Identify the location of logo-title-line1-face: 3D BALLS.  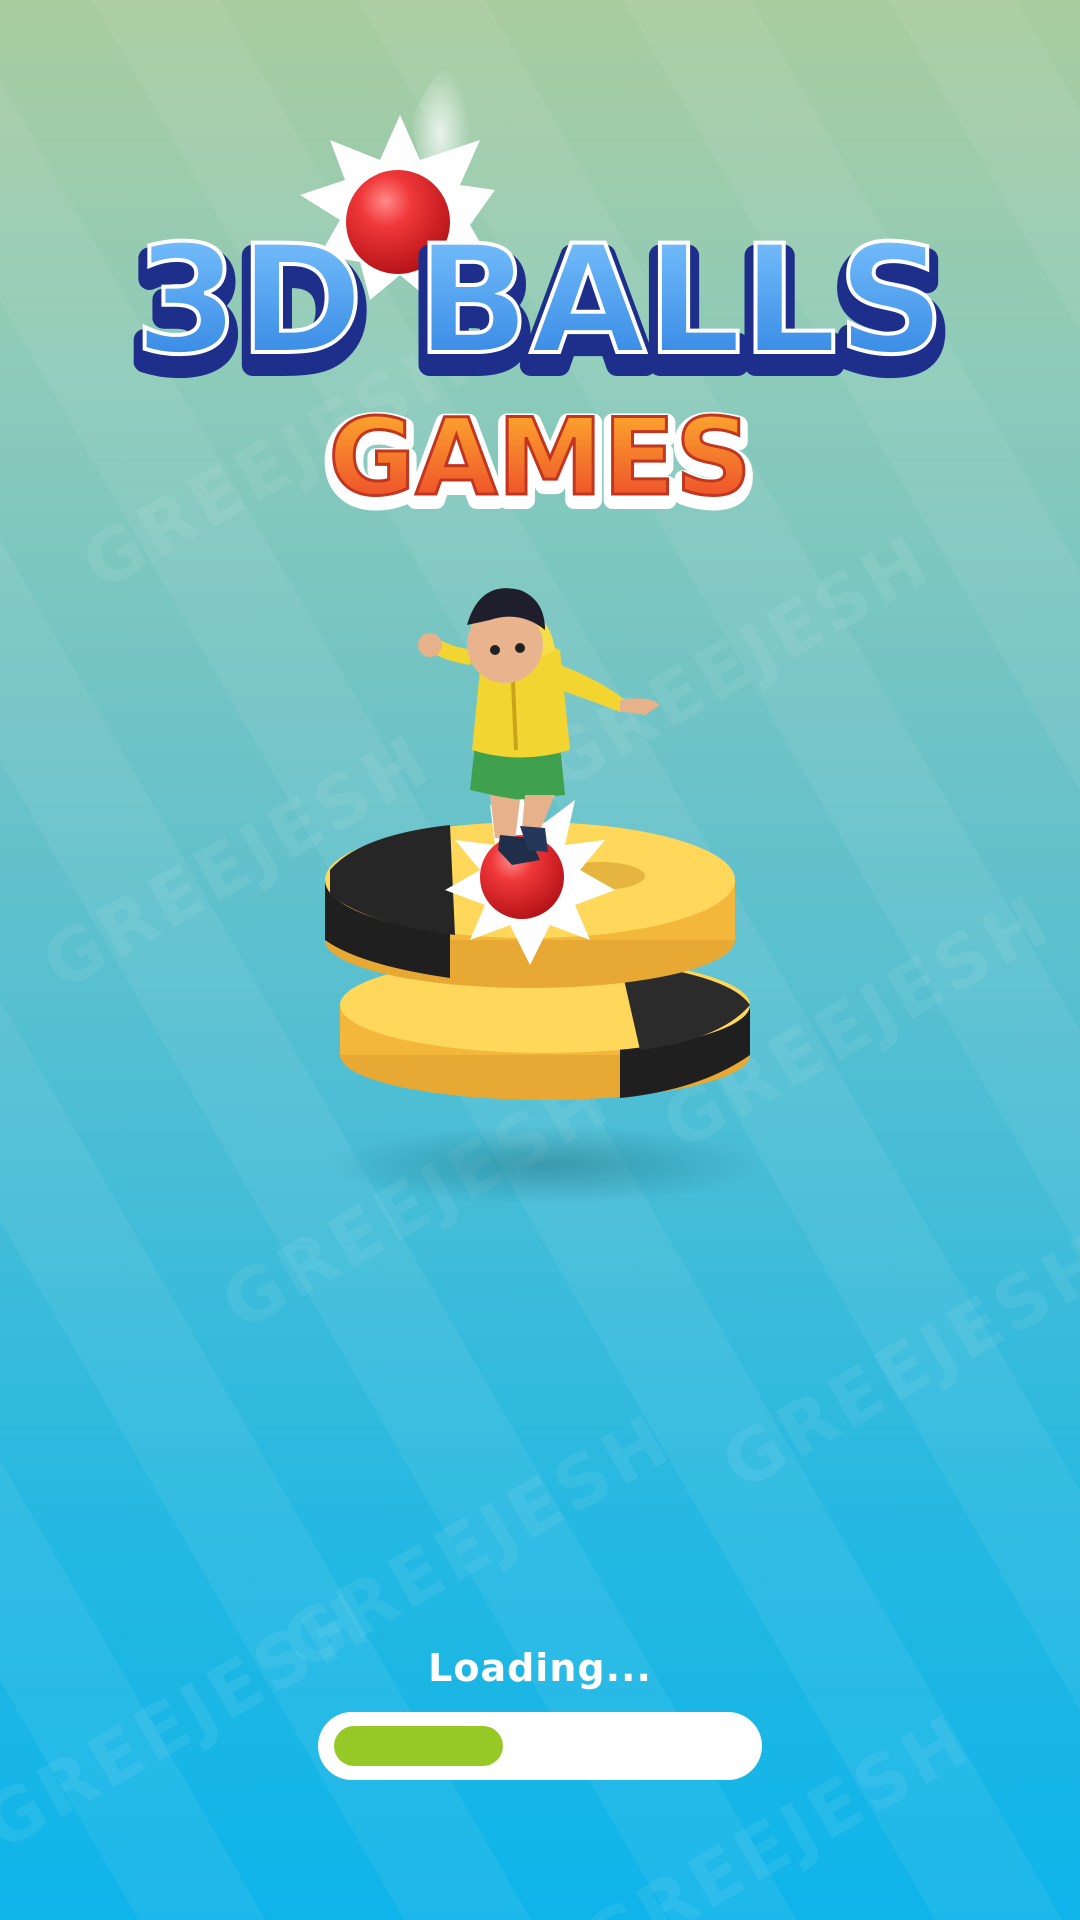
(540, 301).